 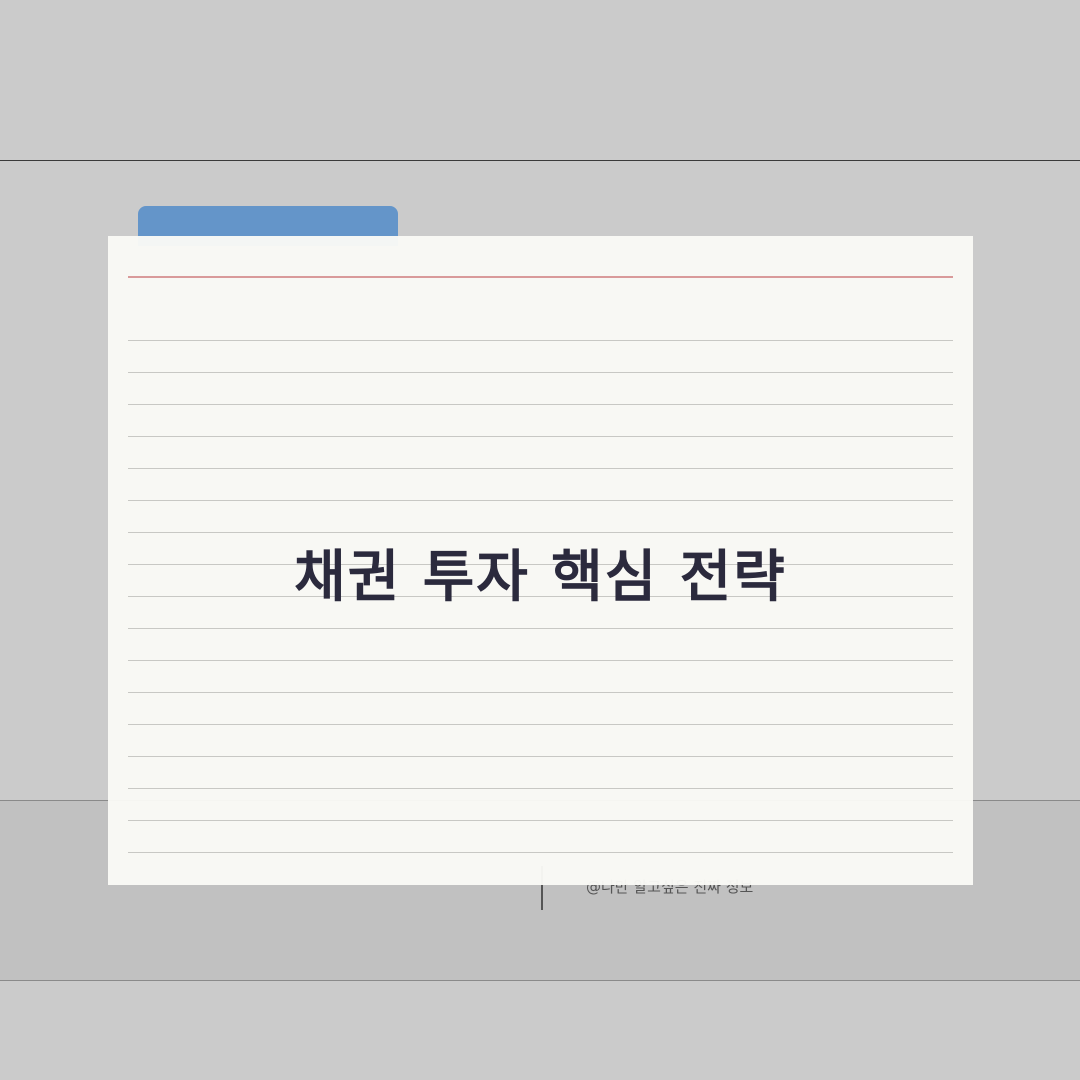 What do you see at coordinates (540, 277) in the screenshot?
I see `notecard-margin-rule` at bounding box center [540, 277].